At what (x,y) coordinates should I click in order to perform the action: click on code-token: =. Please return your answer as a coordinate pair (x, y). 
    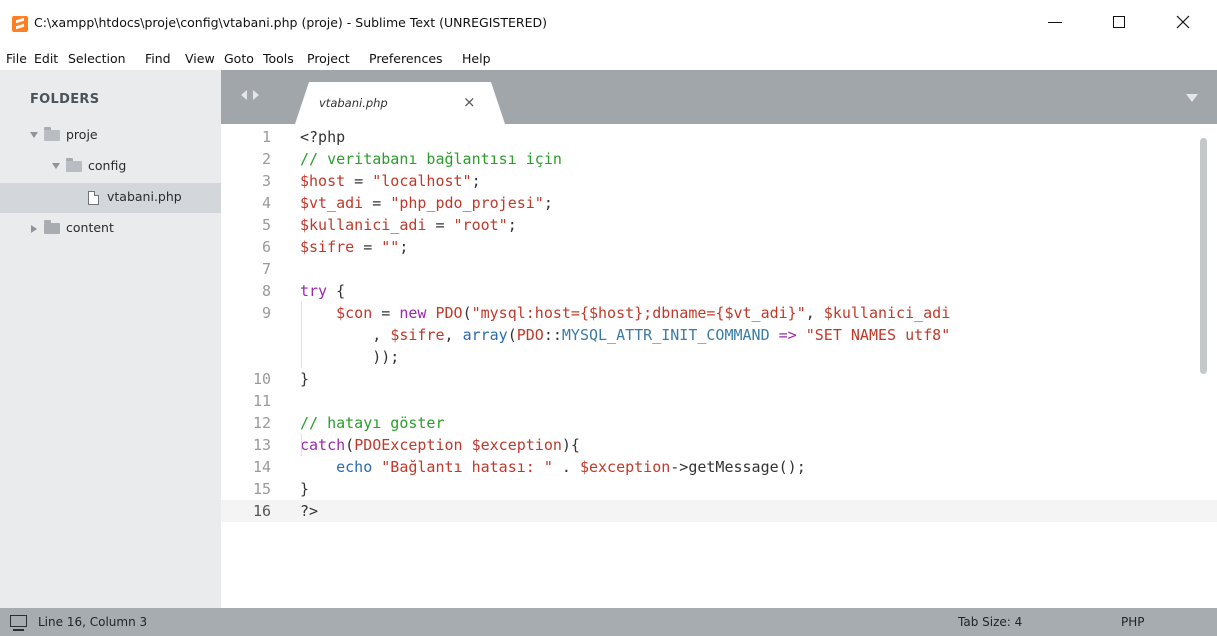
    Looking at the image, I should click on (440, 225).